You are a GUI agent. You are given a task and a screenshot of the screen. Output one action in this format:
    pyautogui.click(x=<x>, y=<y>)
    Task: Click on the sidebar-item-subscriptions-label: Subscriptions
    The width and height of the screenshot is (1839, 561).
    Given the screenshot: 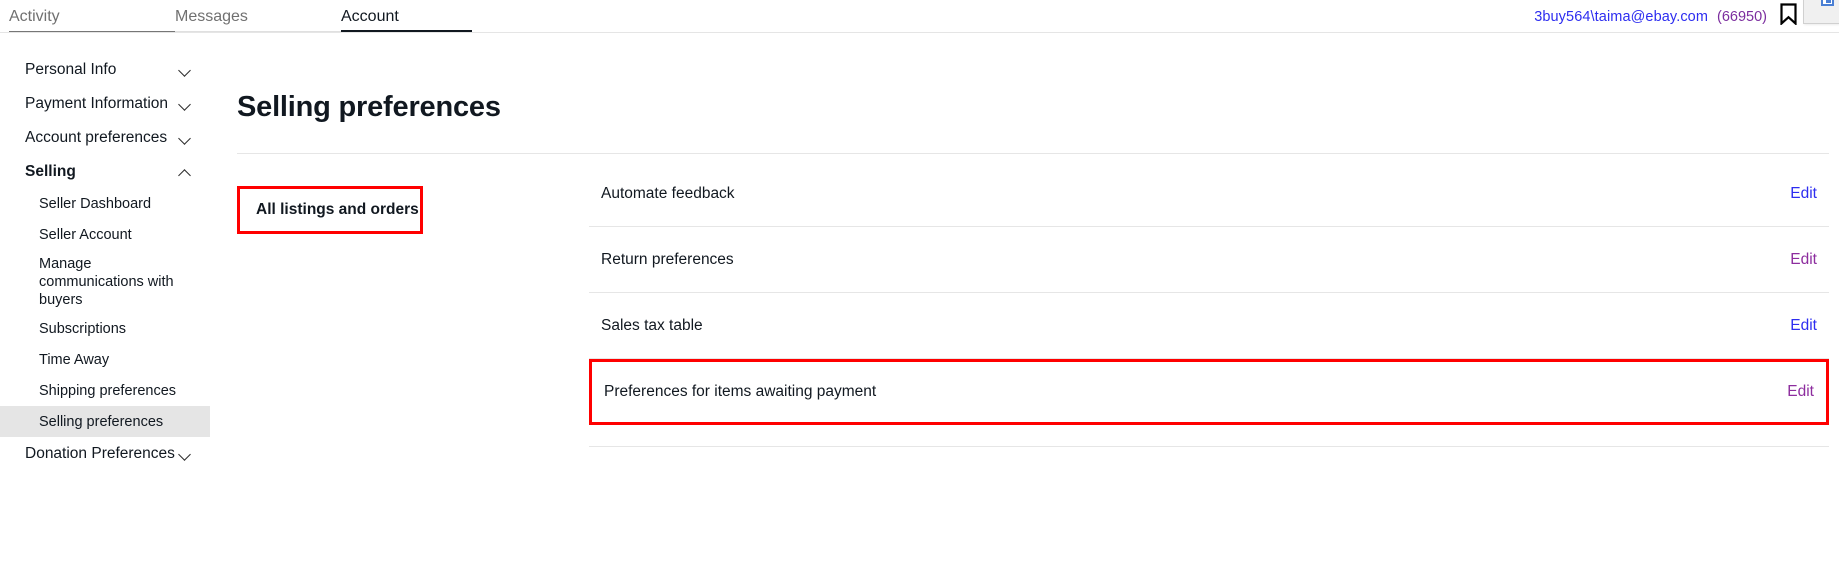 What is the action you would take?
    pyautogui.click(x=83, y=328)
    